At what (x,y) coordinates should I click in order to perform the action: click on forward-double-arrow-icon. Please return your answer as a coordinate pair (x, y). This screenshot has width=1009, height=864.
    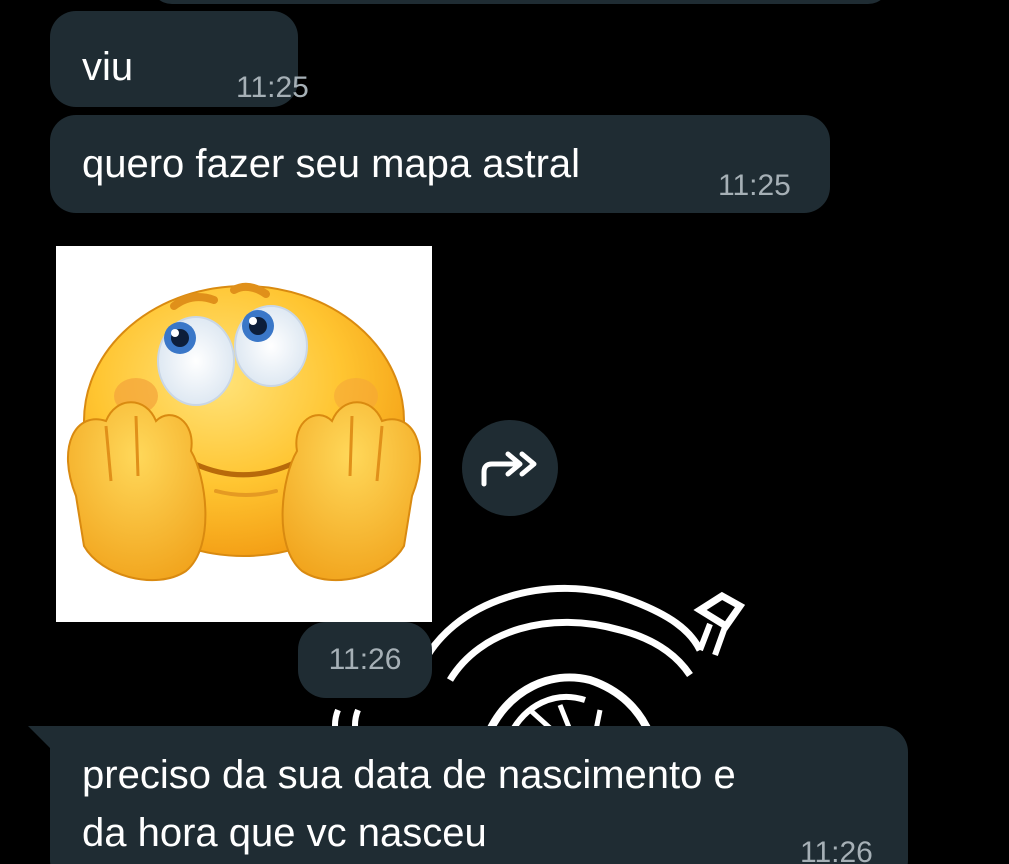
    Looking at the image, I should click on (509, 469).